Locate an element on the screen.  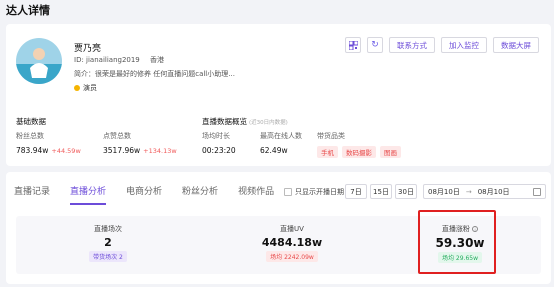
live-overview-note: (近30日内数据) is located at coordinates (268, 123).